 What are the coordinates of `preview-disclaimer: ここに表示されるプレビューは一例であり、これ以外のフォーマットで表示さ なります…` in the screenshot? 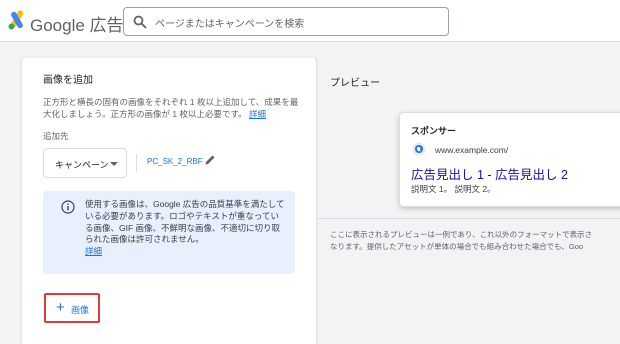 It's located at (475, 241).